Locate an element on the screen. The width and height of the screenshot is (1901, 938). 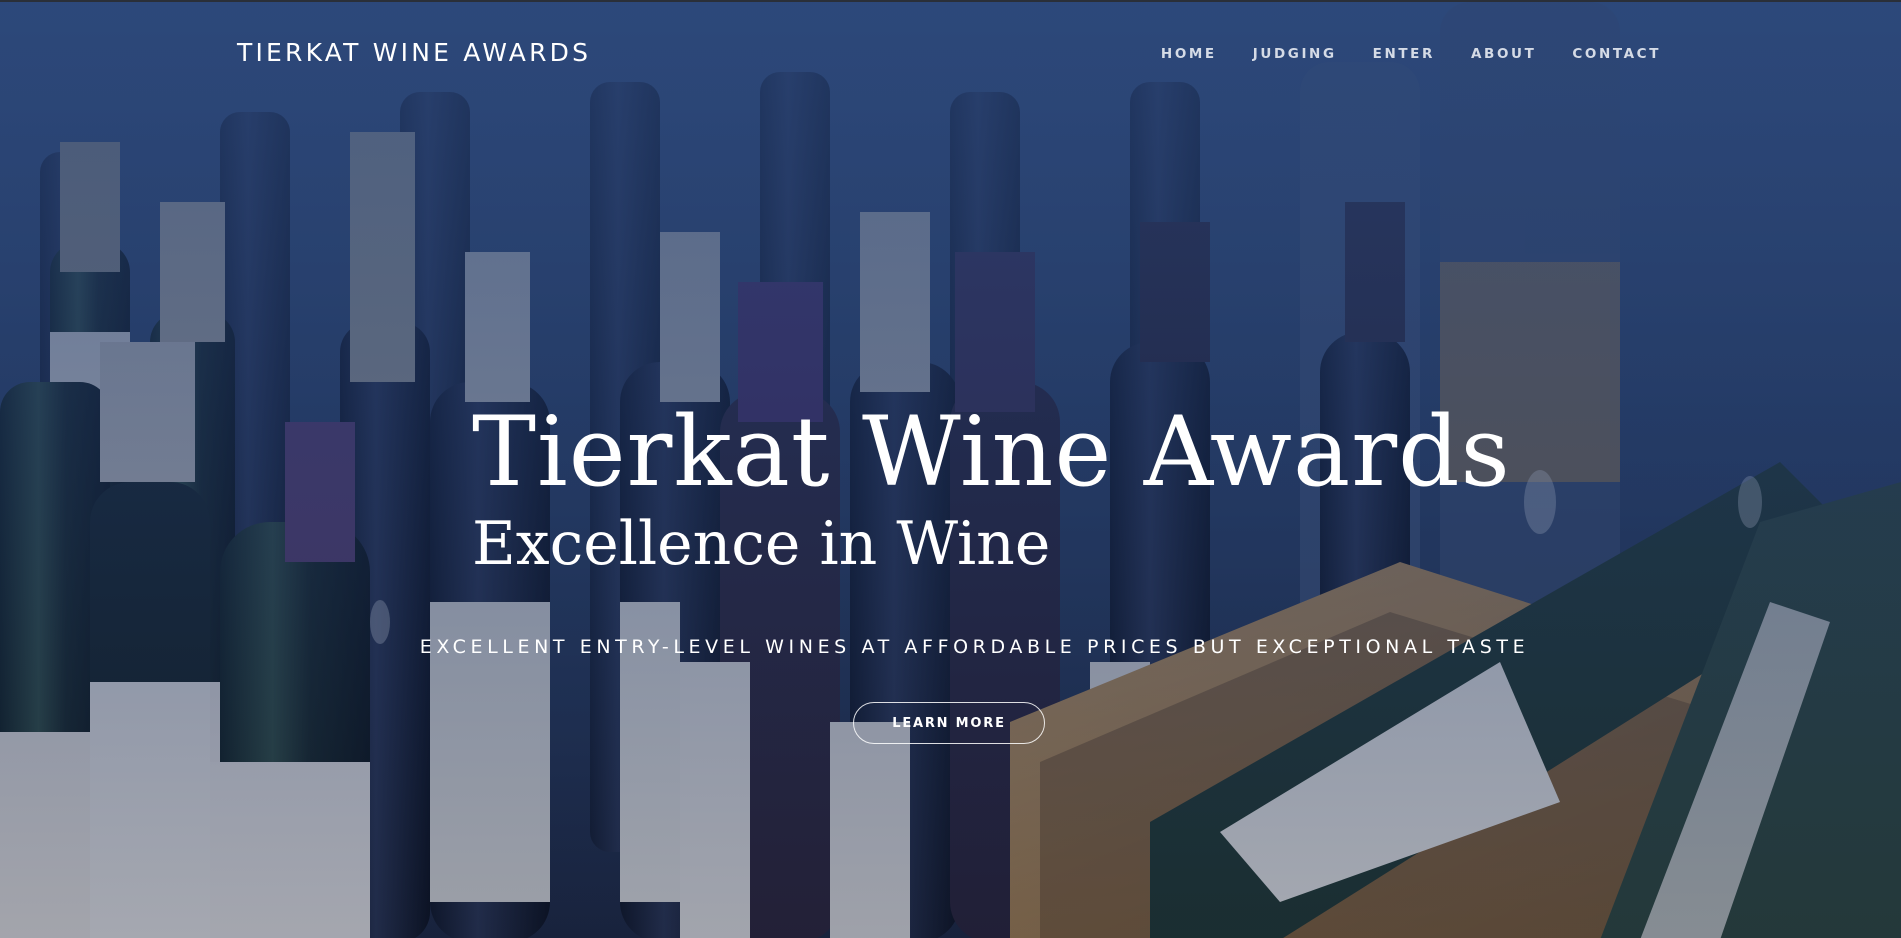
learn-more-button: LEARN MORE is located at coordinates (949, 723).